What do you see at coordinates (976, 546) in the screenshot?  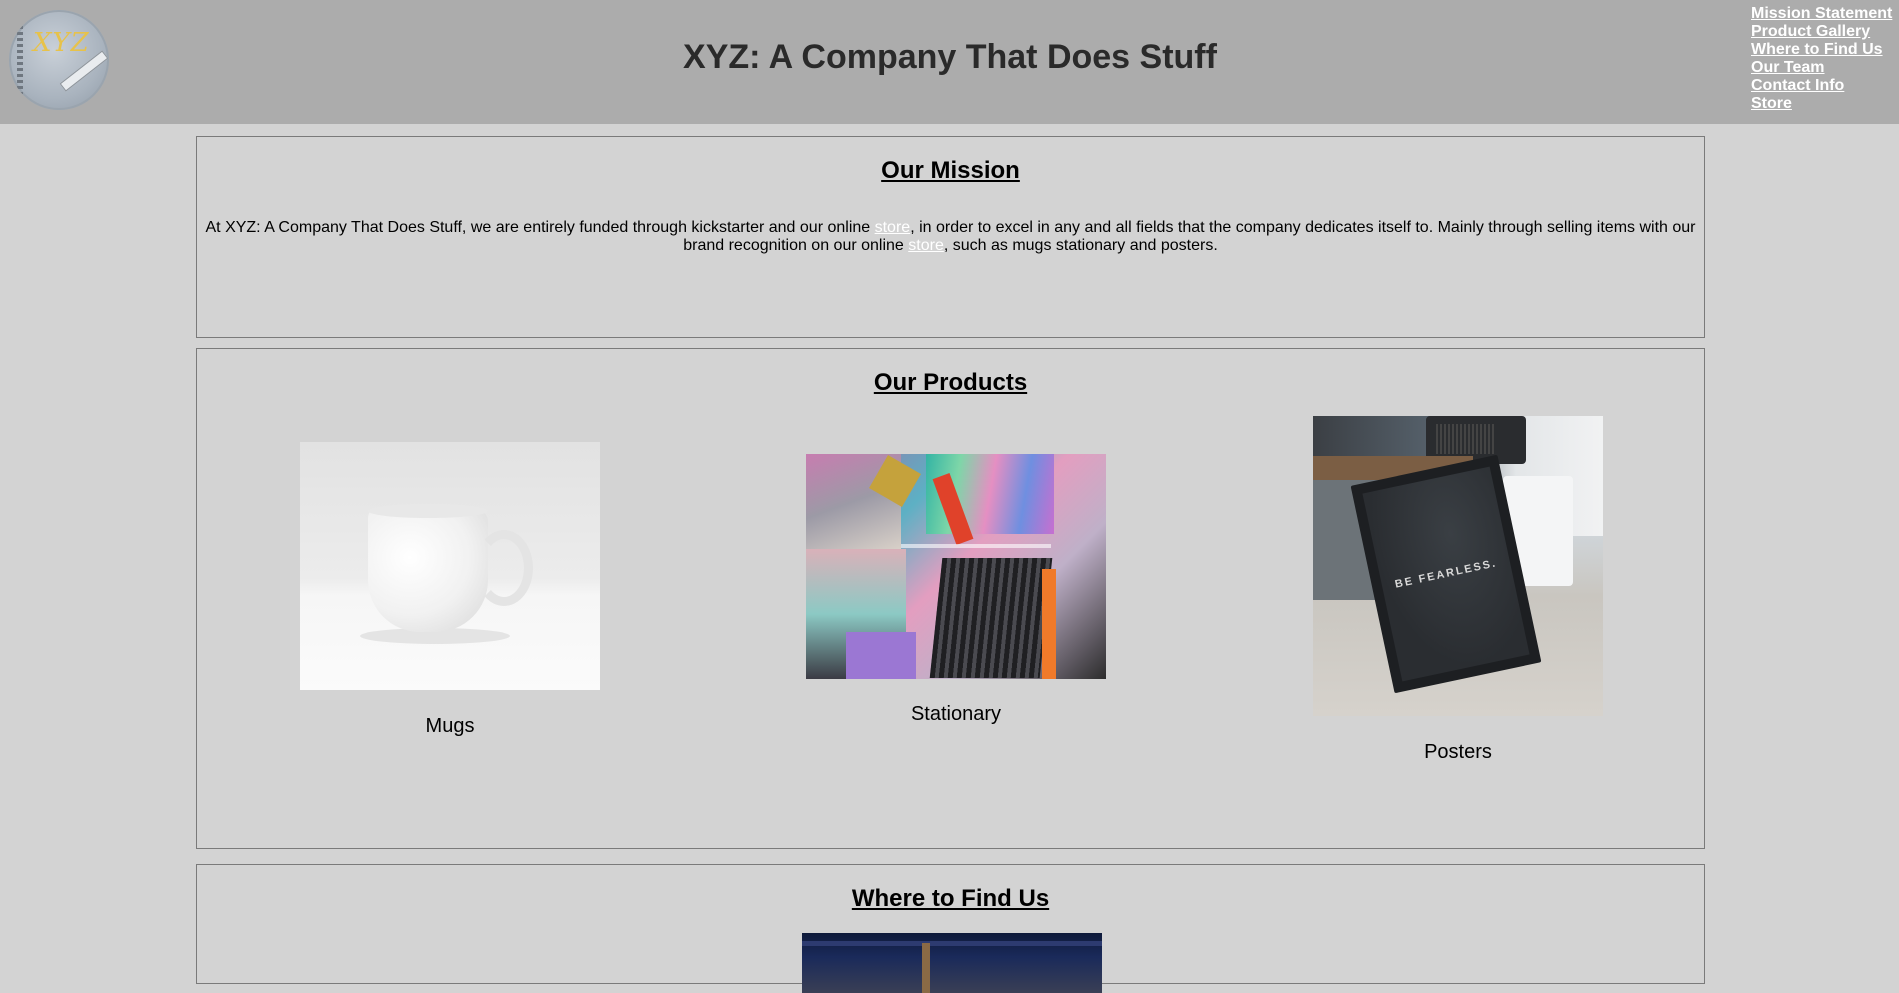 I see `tray-divider` at bounding box center [976, 546].